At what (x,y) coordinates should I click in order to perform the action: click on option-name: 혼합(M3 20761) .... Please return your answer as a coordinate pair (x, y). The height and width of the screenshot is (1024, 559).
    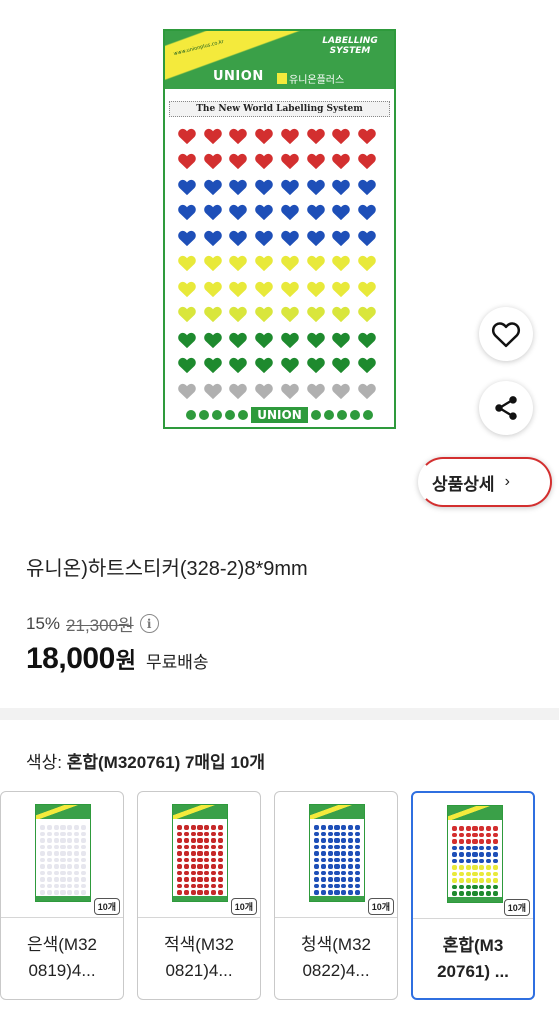
    Looking at the image, I should click on (473, 958).